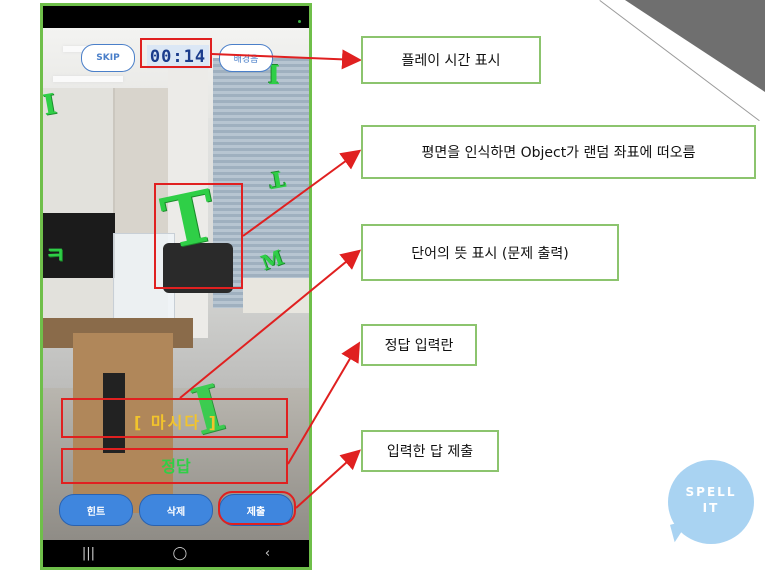  What do you see at coordinates (324, 403) in the screenshot?
I see `arrow-answer` at bounding box center [324, 403].